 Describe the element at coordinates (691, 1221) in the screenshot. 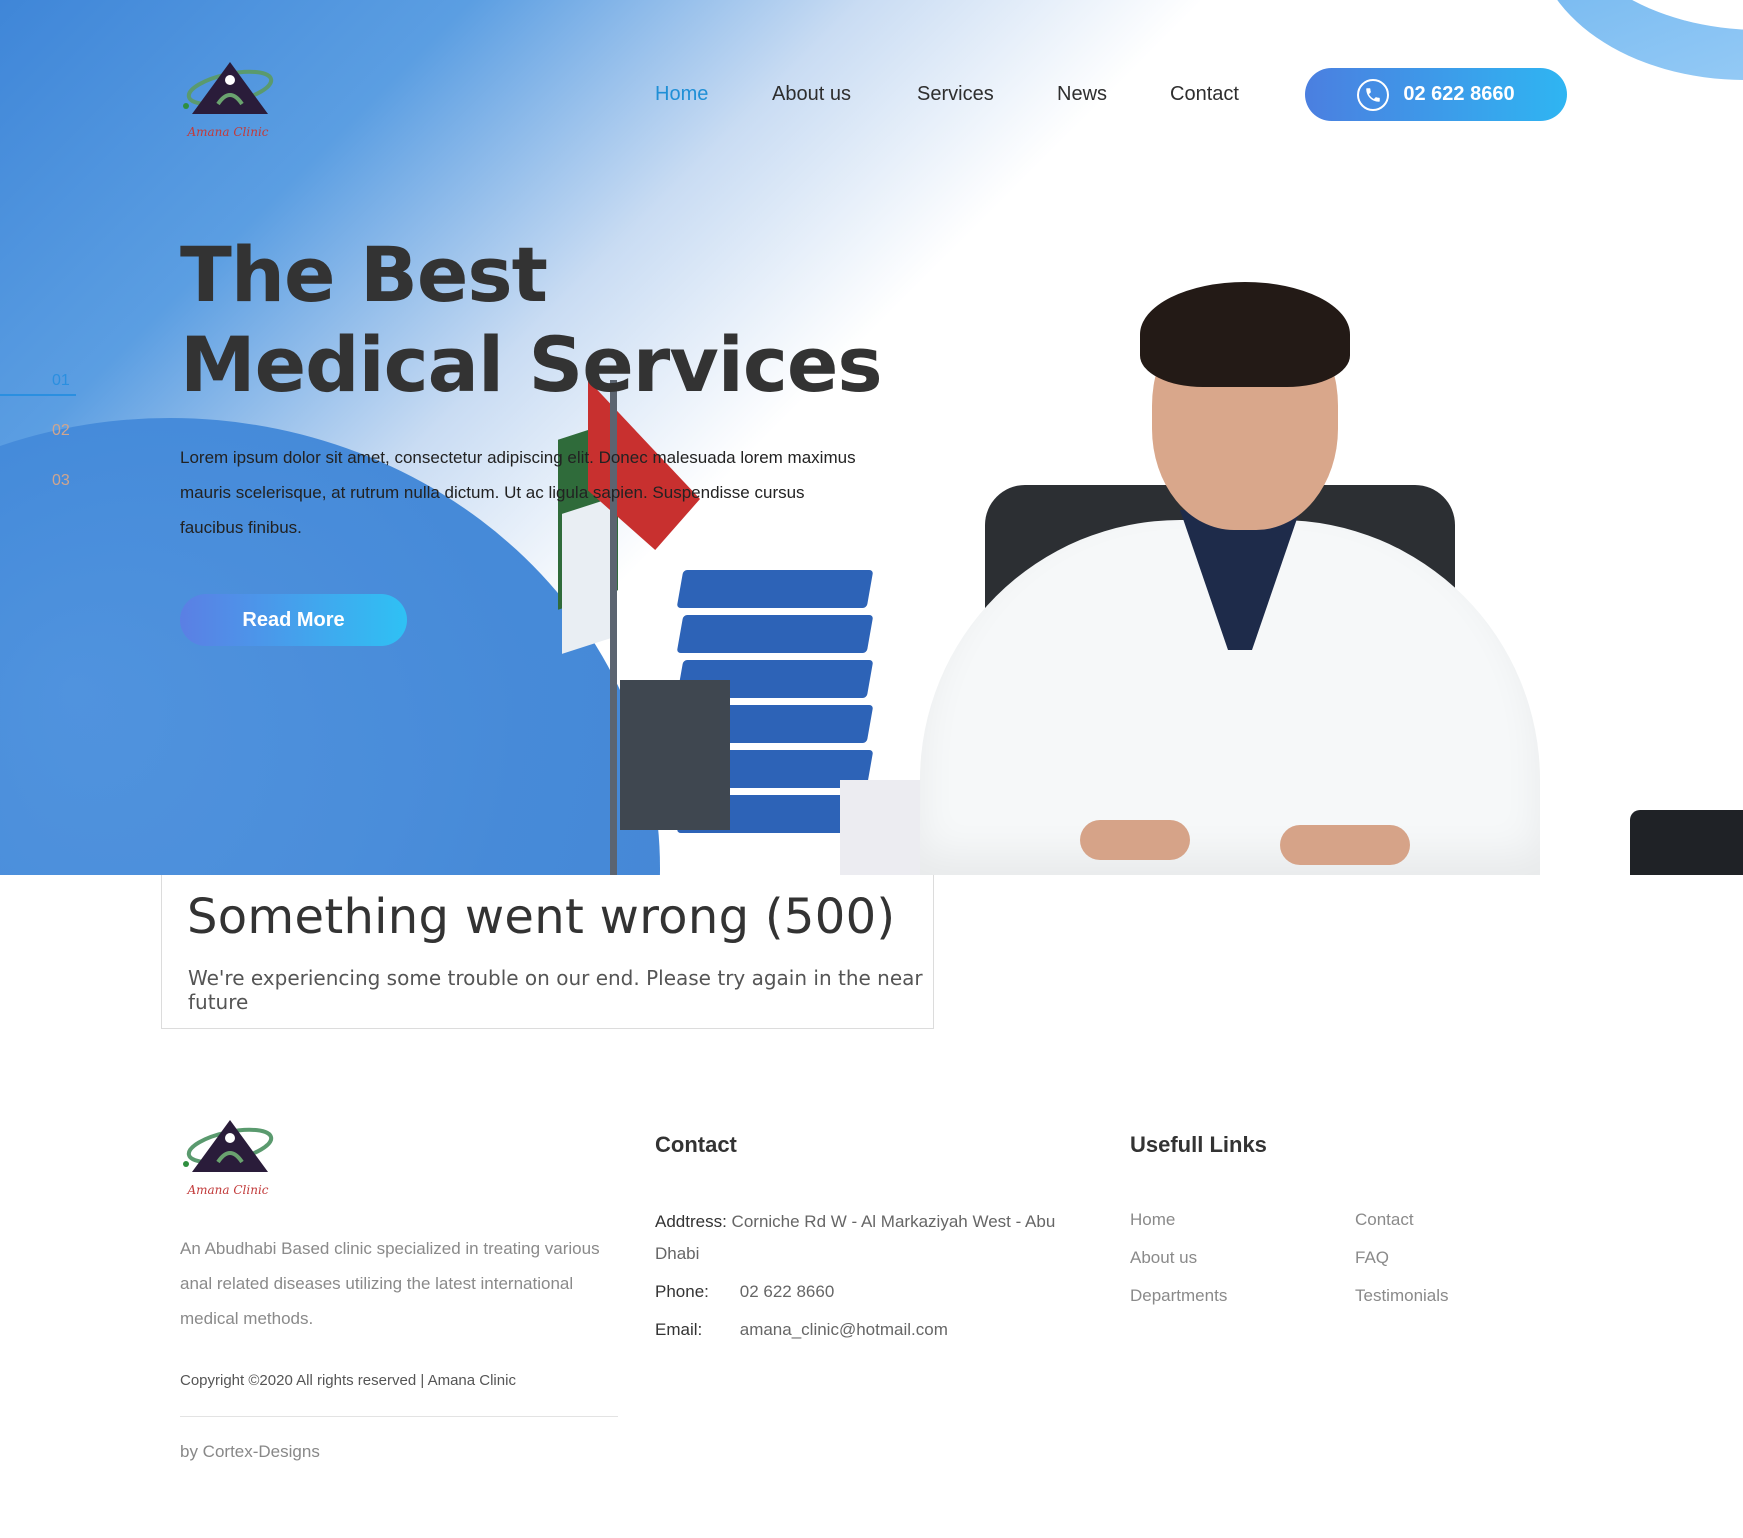

I see `address-label: Addtress:` at that location.